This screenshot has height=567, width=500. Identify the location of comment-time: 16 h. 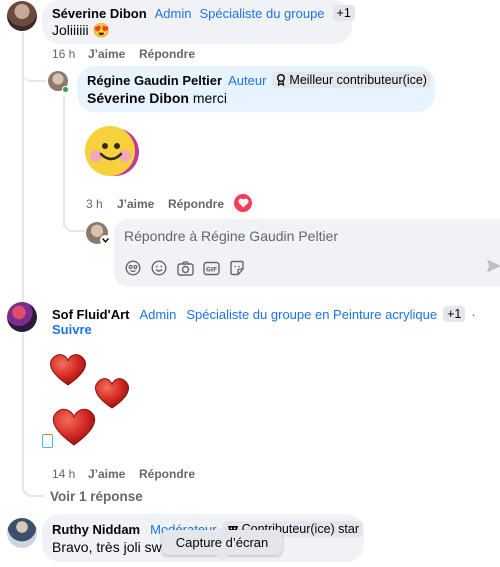
(63, 54).